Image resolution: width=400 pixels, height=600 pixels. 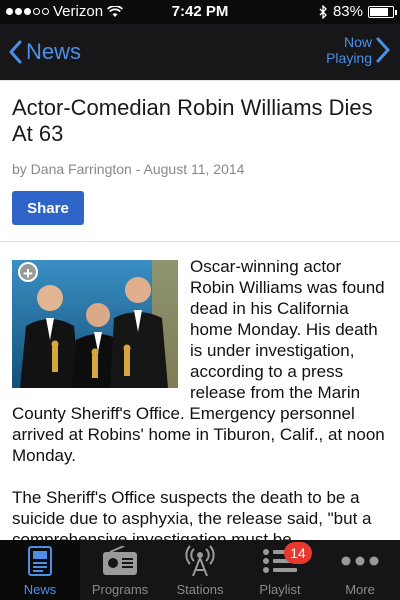 I want to click on status-right: 83%, so click(x=358, y=11).